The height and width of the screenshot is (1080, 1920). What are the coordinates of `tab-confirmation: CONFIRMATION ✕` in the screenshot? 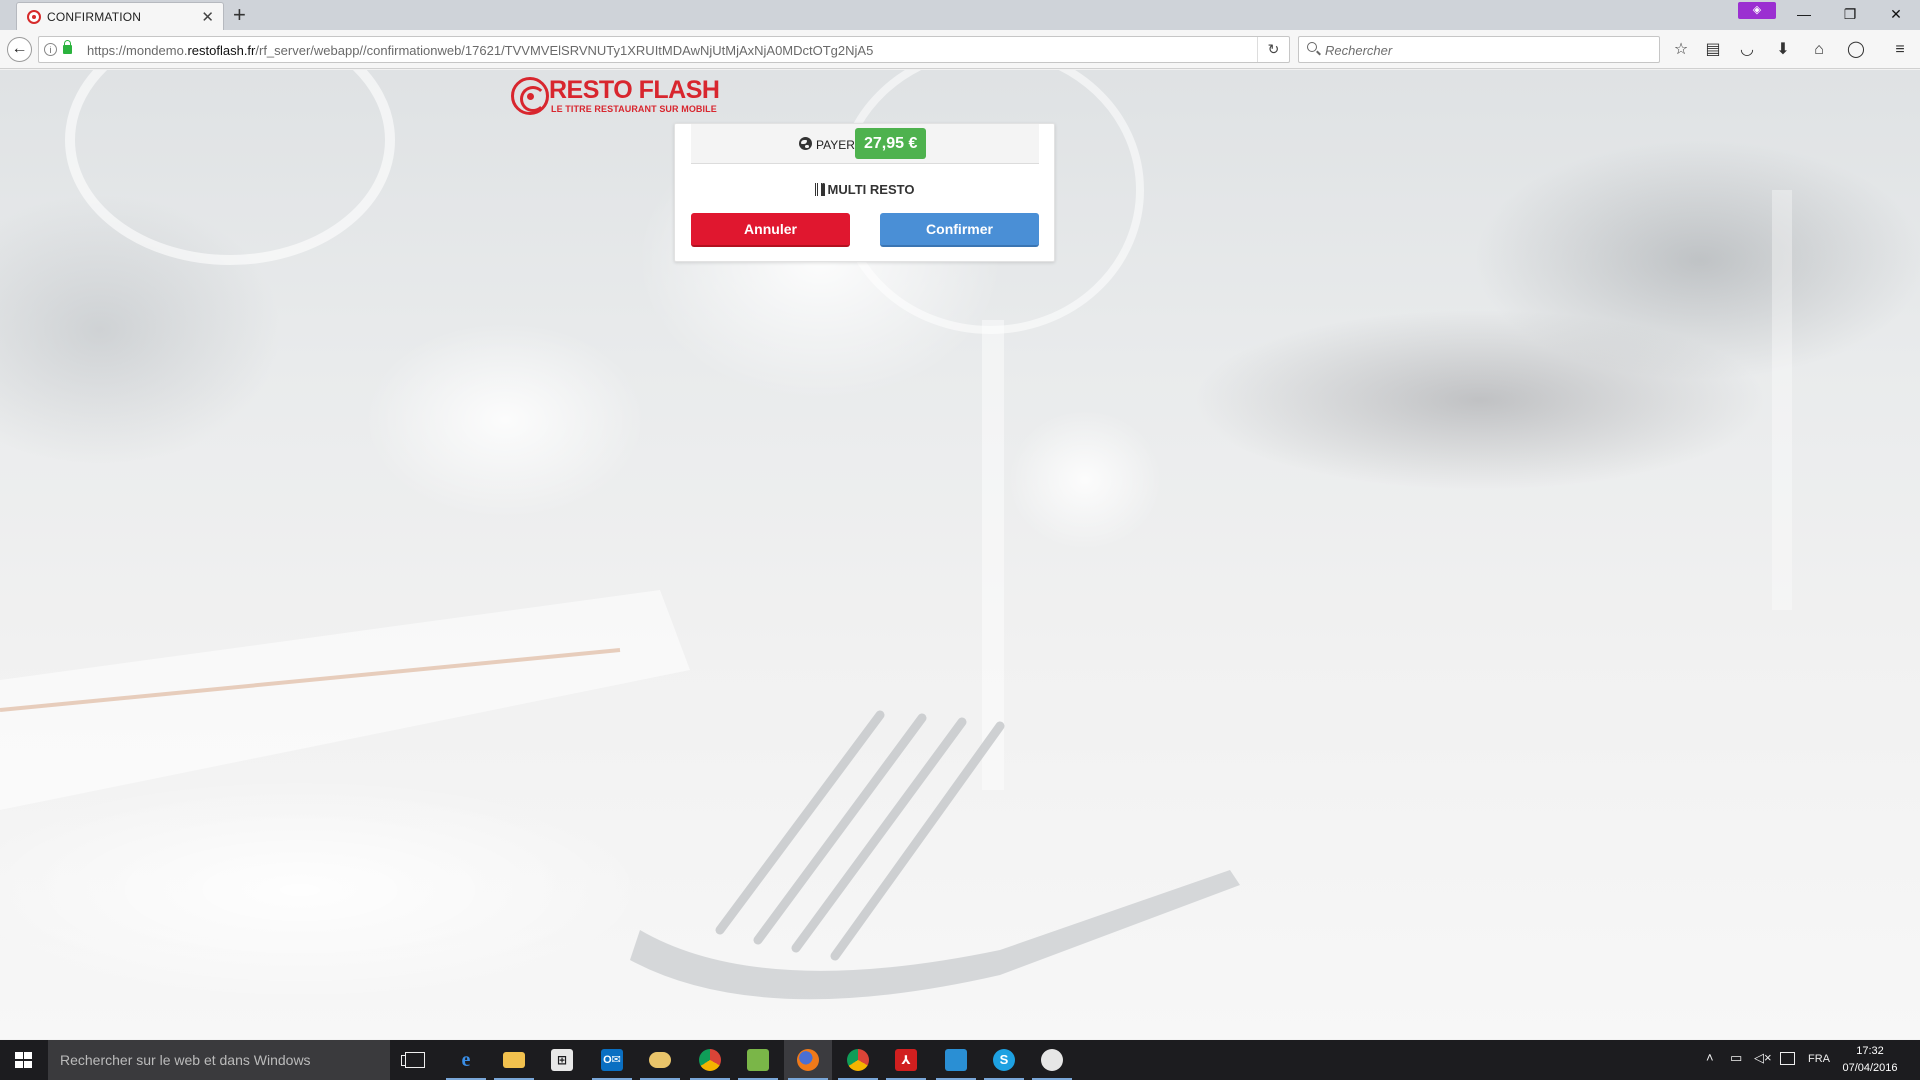 It's located at (120, 16).